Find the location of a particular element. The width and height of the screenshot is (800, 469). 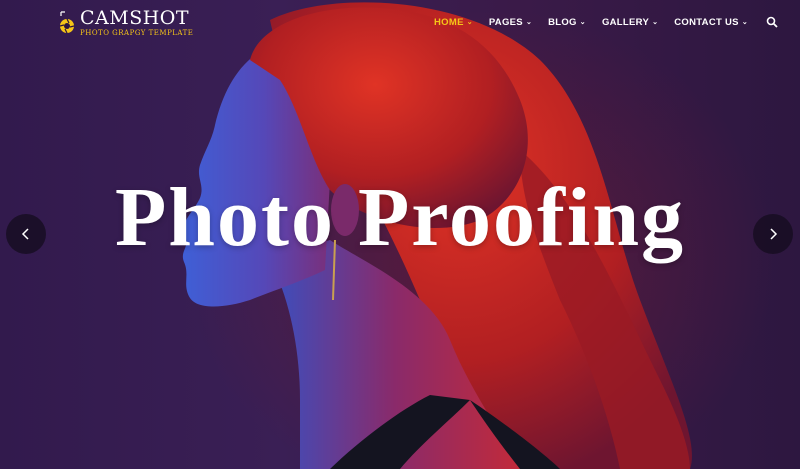

slider-prev-button is located at coordinates (26, 234).